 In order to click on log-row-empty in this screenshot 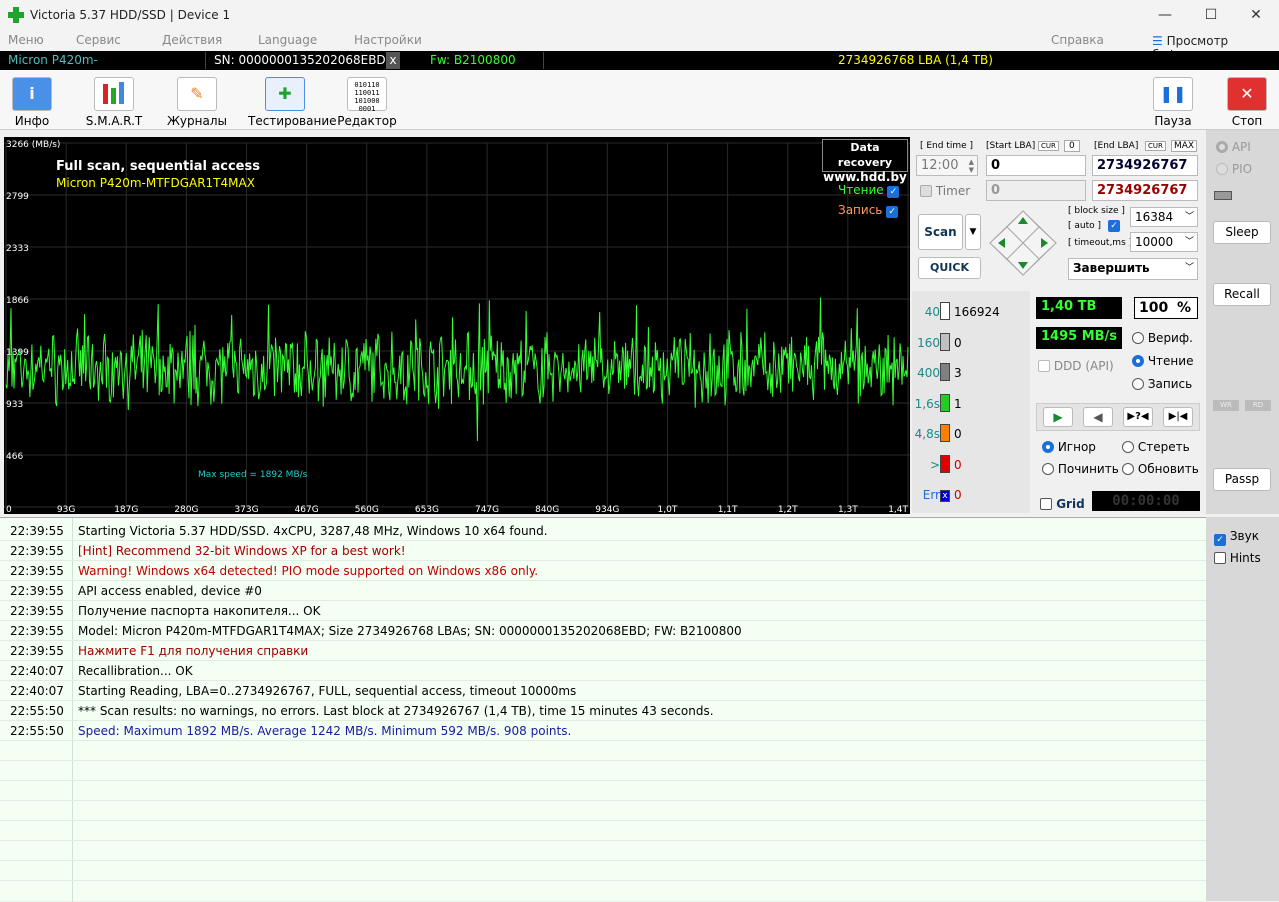, I will do `click(603, 811)`.